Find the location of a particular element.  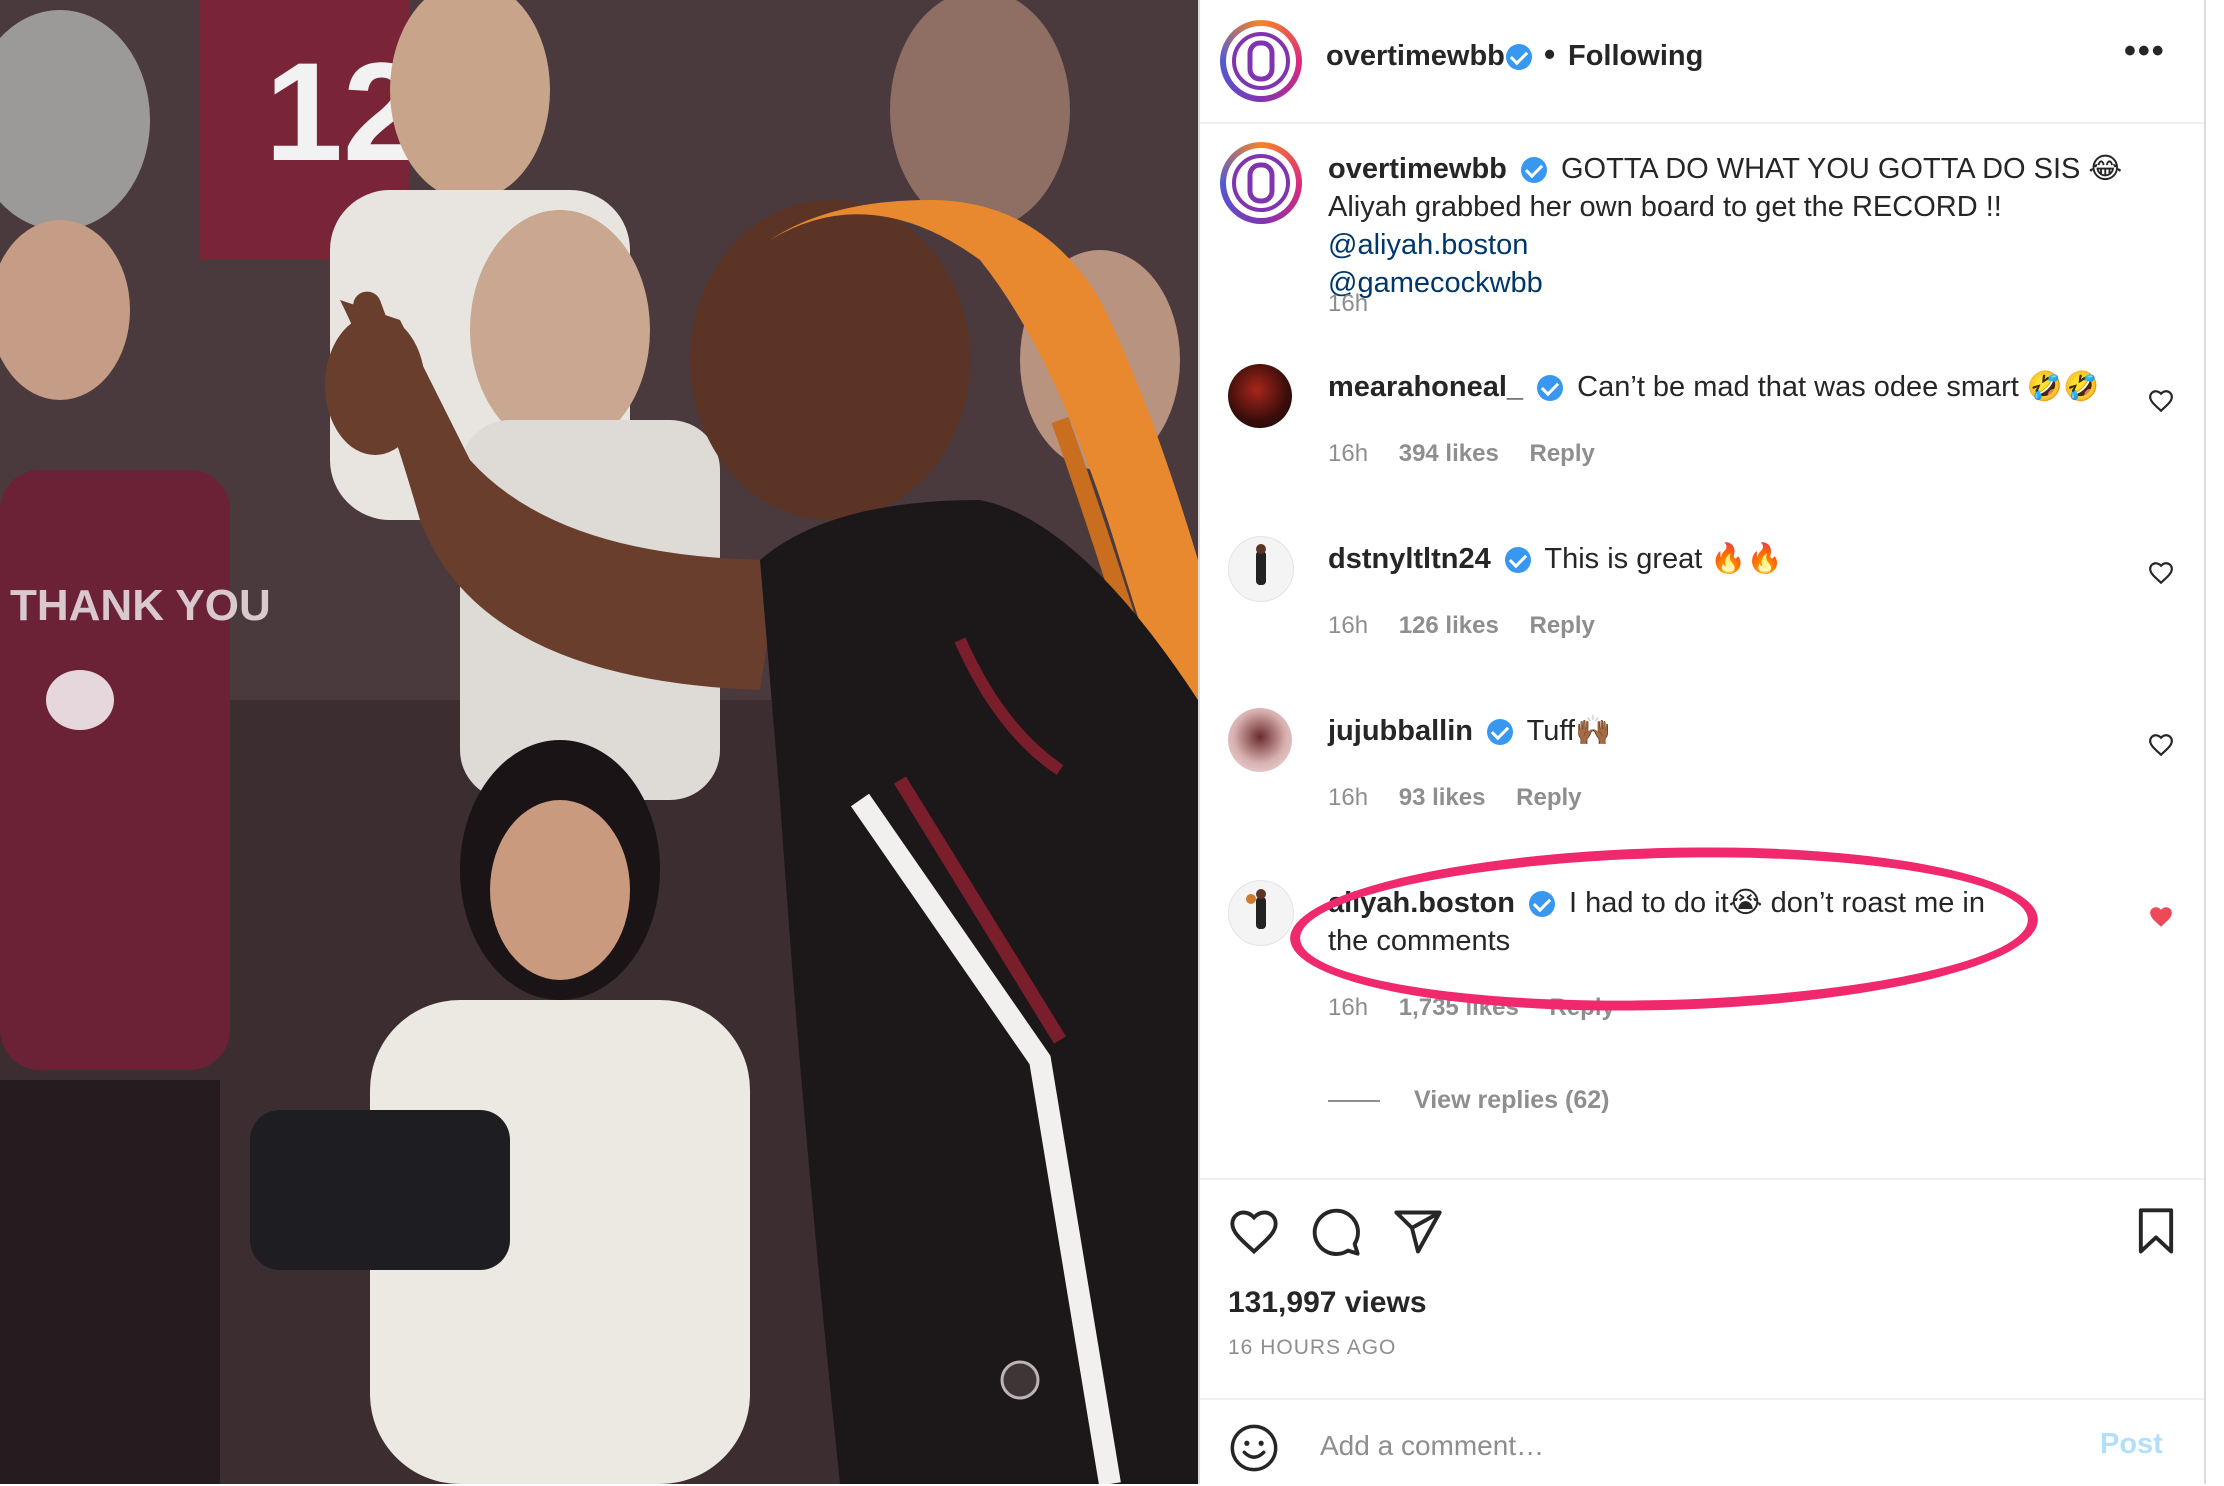

author-avatar is located at coordinates (1261, 61).